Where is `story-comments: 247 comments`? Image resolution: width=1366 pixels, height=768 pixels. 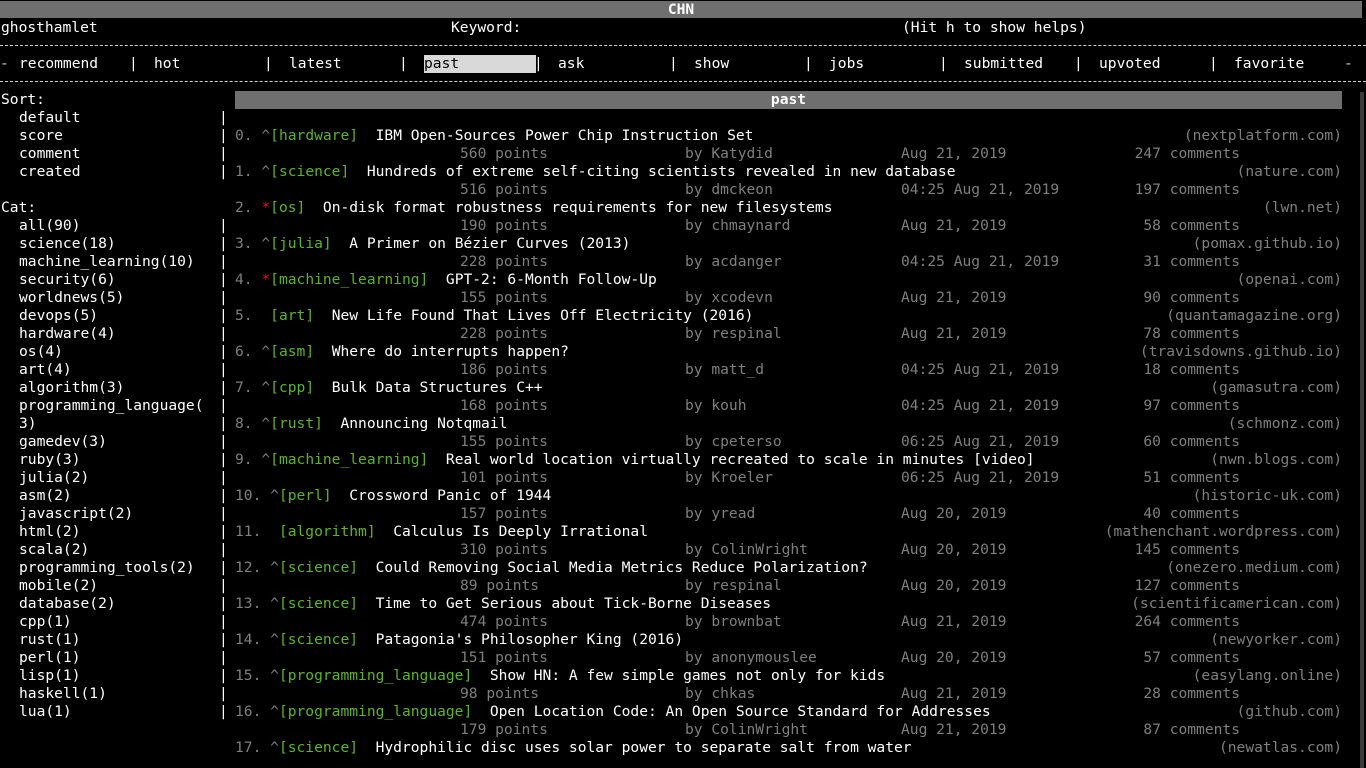 story-comments: 247 comments is located at coordinates (1187, 154).